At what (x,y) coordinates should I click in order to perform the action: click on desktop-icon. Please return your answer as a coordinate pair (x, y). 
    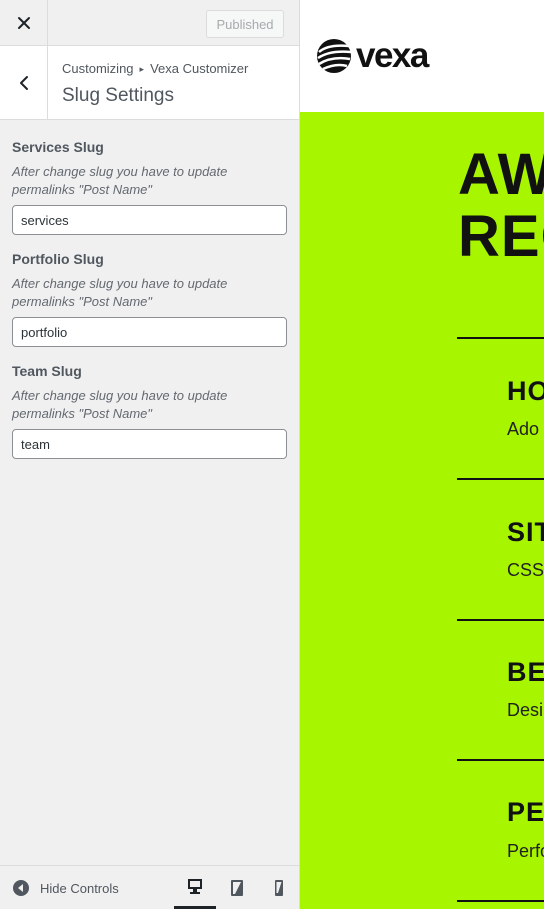
    Looking at the image, I should click on (195, 886).